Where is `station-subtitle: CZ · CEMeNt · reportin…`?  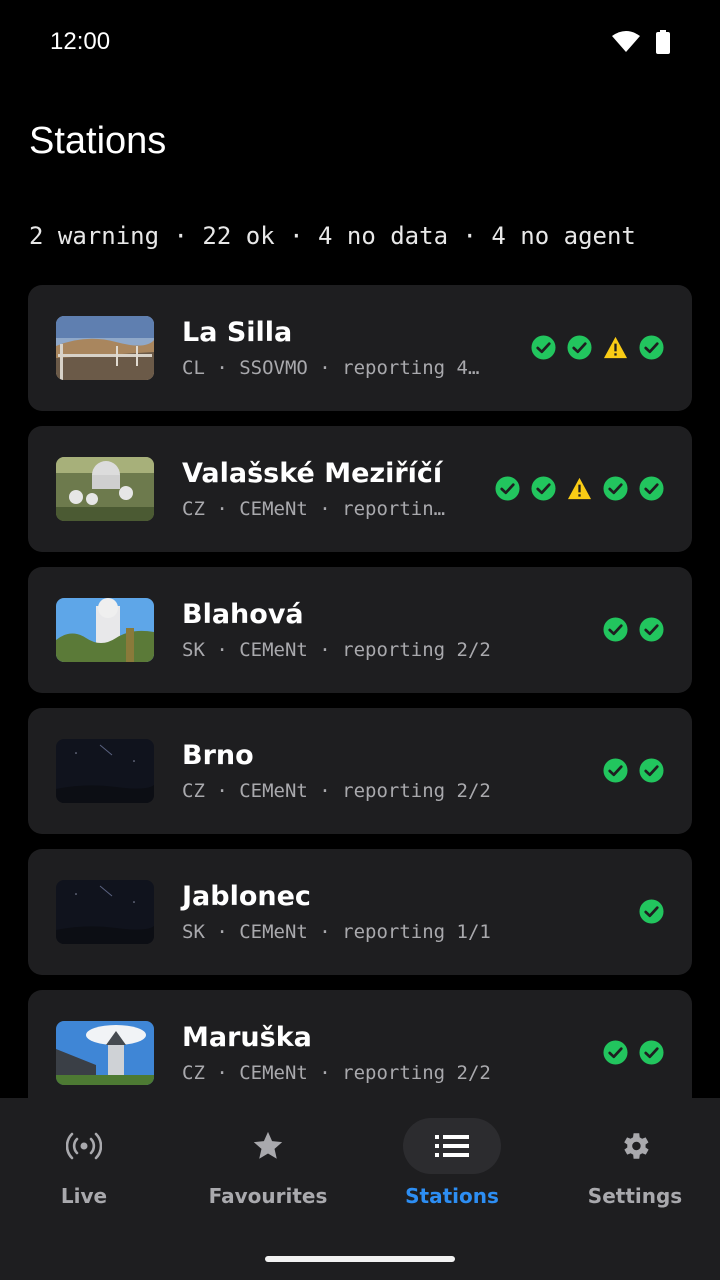 station-subtitle: CZ · CEMeNt · reportin… is located at coordinates (314, 509).